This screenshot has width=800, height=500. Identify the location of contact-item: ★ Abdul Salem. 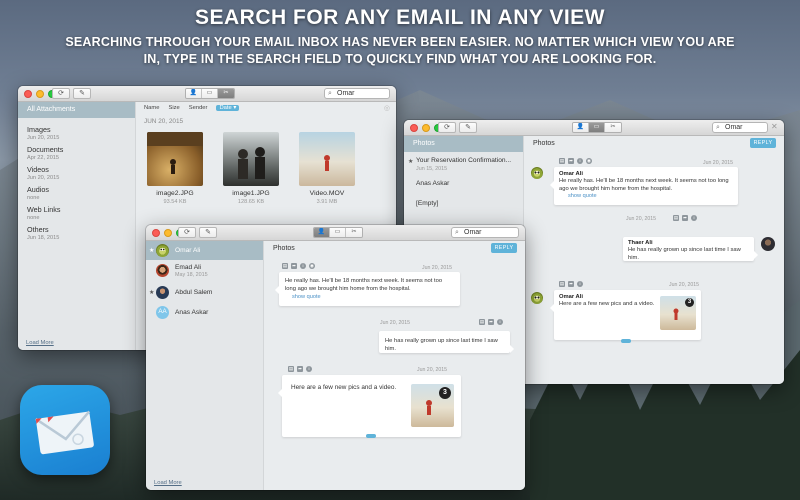
(204, 293).